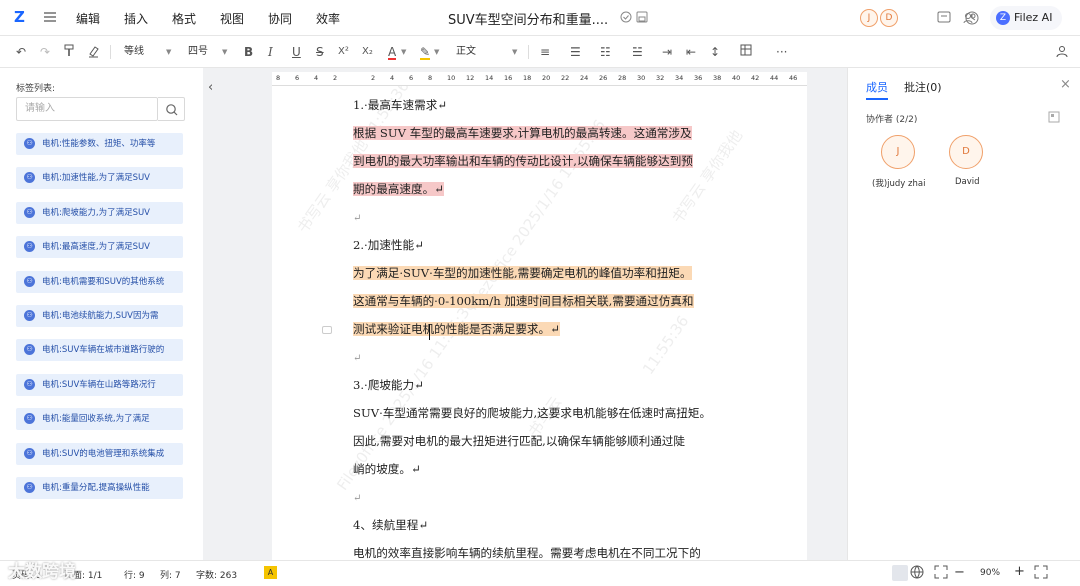 The image size is (1080, 586). I want to click on user-panel-icon, so click(1062, 52).